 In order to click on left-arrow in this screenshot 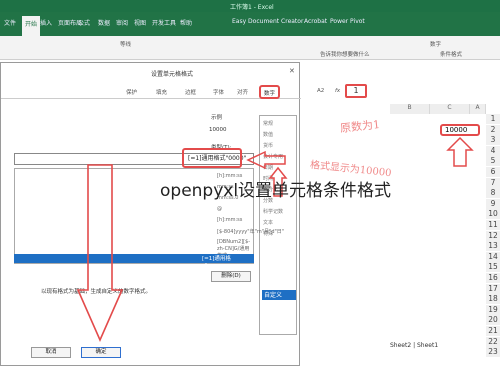, I will do `click(266, 160)`.